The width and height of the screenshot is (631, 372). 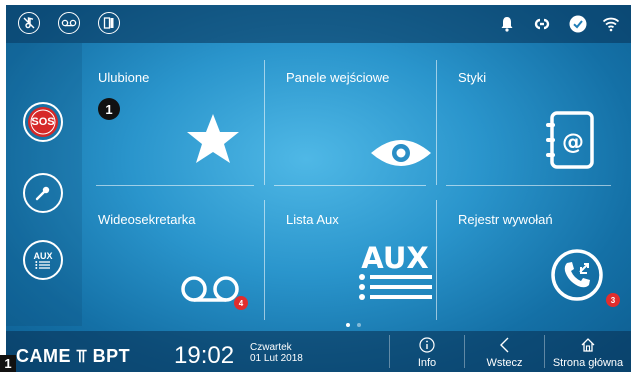 What do you see at coordinates (312, 219) in the screenshot?
I see `tile-label: Lista Aux` at bounding box center [312, 219].